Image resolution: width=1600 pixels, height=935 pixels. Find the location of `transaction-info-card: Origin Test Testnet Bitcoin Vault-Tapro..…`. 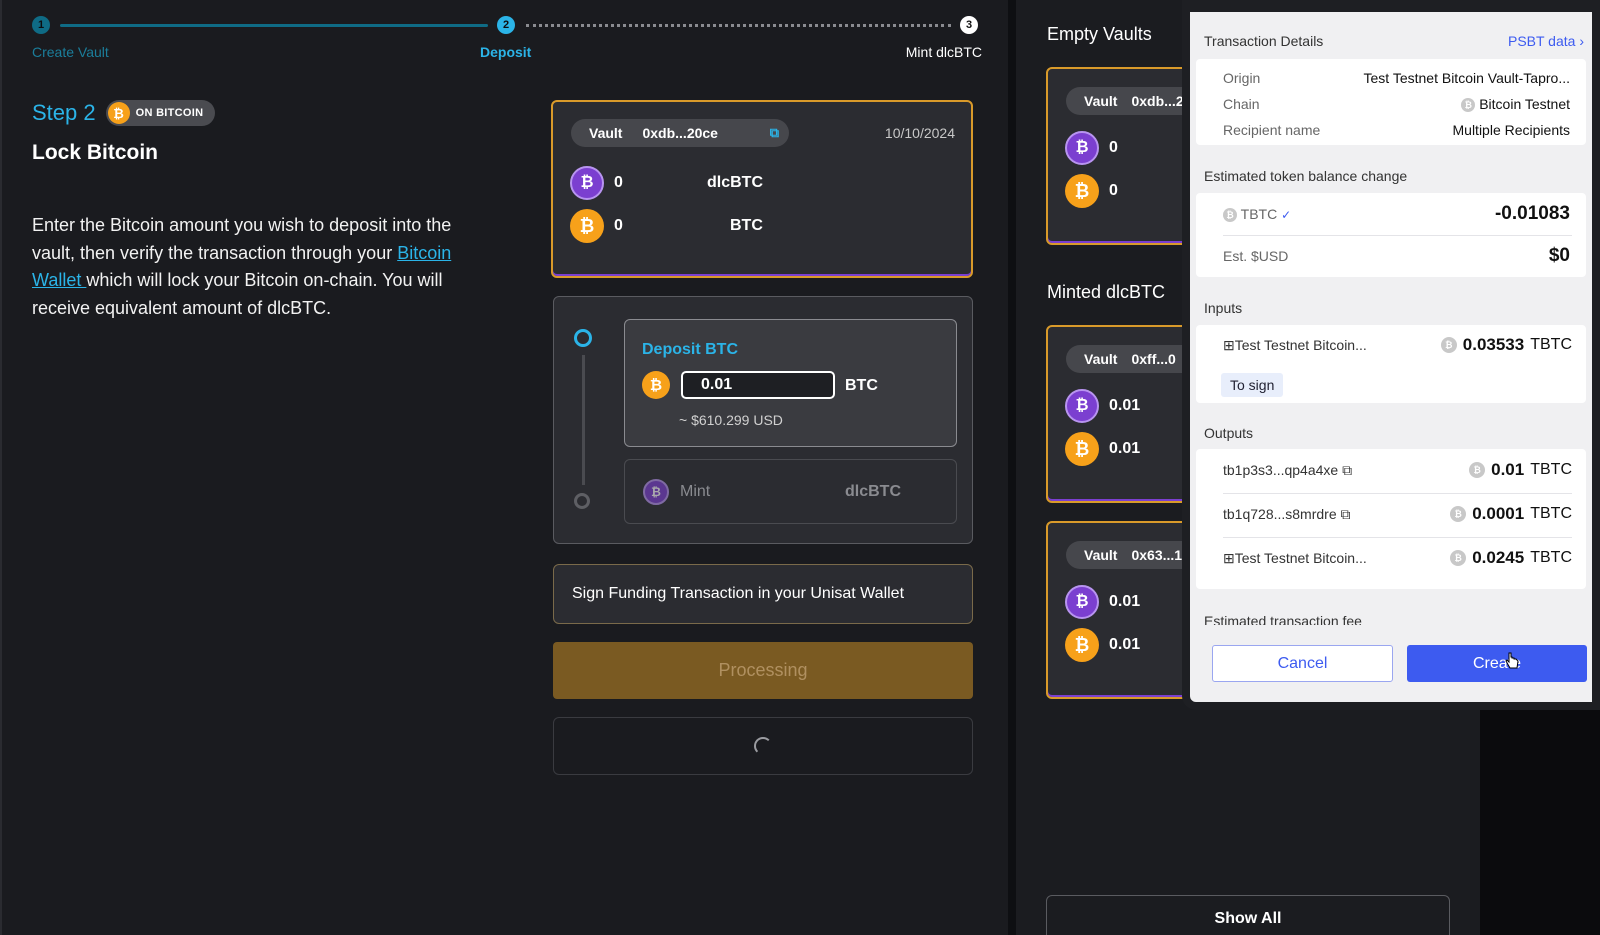

transaction-info-card: Origin Test Testnet Bitcoin Vault-Tapro..… is located at coordinates (1391, 102).